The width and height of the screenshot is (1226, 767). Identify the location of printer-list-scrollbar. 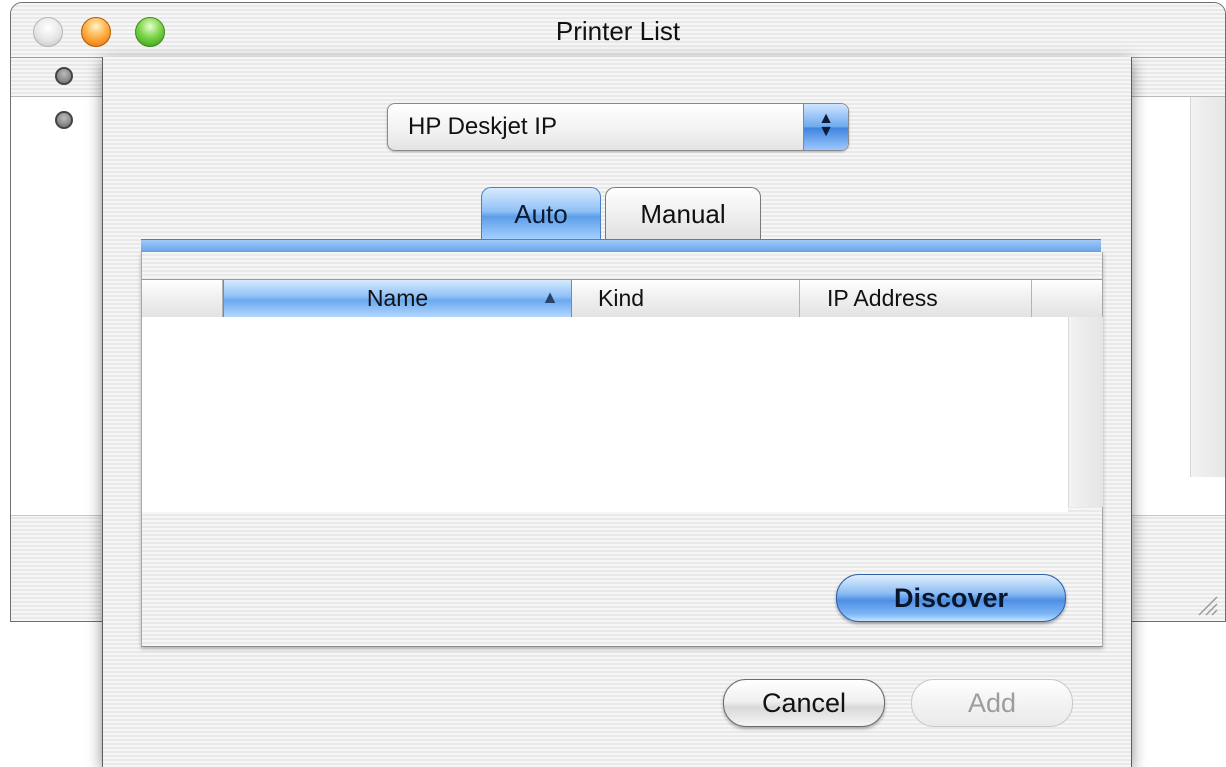
(1207, 287).